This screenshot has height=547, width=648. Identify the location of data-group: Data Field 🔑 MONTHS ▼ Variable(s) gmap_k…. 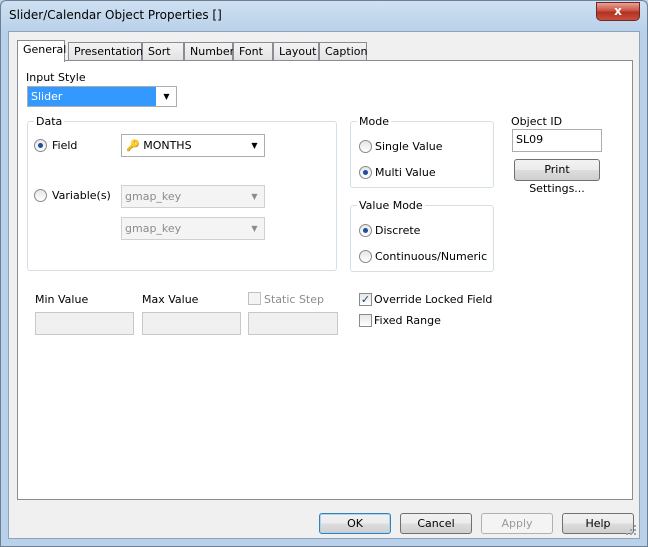
(182, 193).